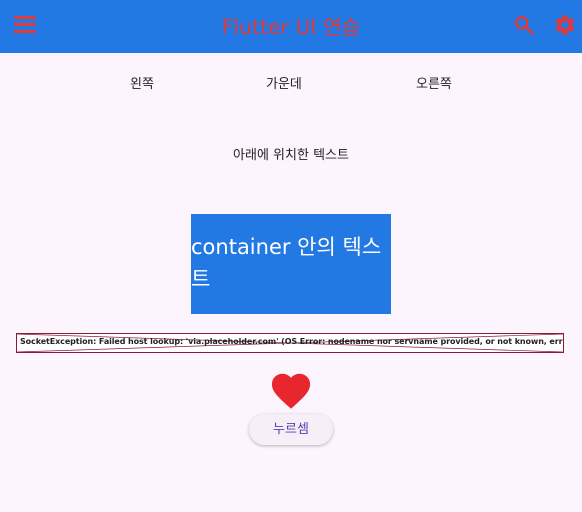  Describe the element at coordinates (434, 84) in the screenshot. I see `text-right: 오른쪽` at that location.